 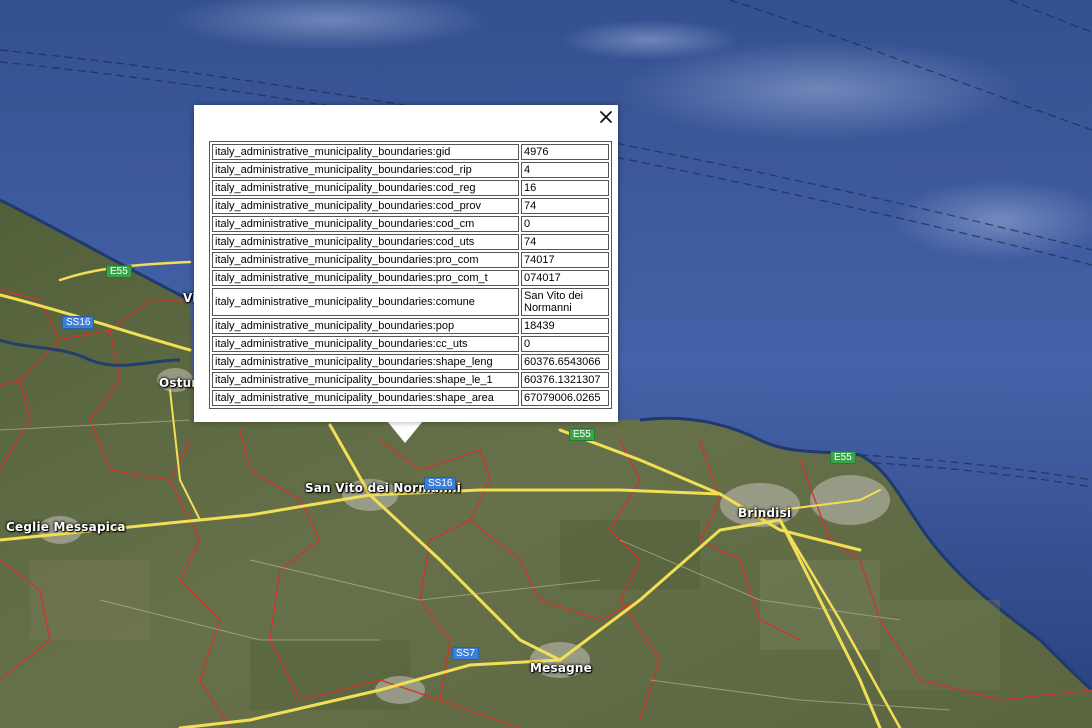 What do you see at coordinates (565, 326) in the screenshot?
I see `attribute-value: 18439` at bounding box center [565, 326].